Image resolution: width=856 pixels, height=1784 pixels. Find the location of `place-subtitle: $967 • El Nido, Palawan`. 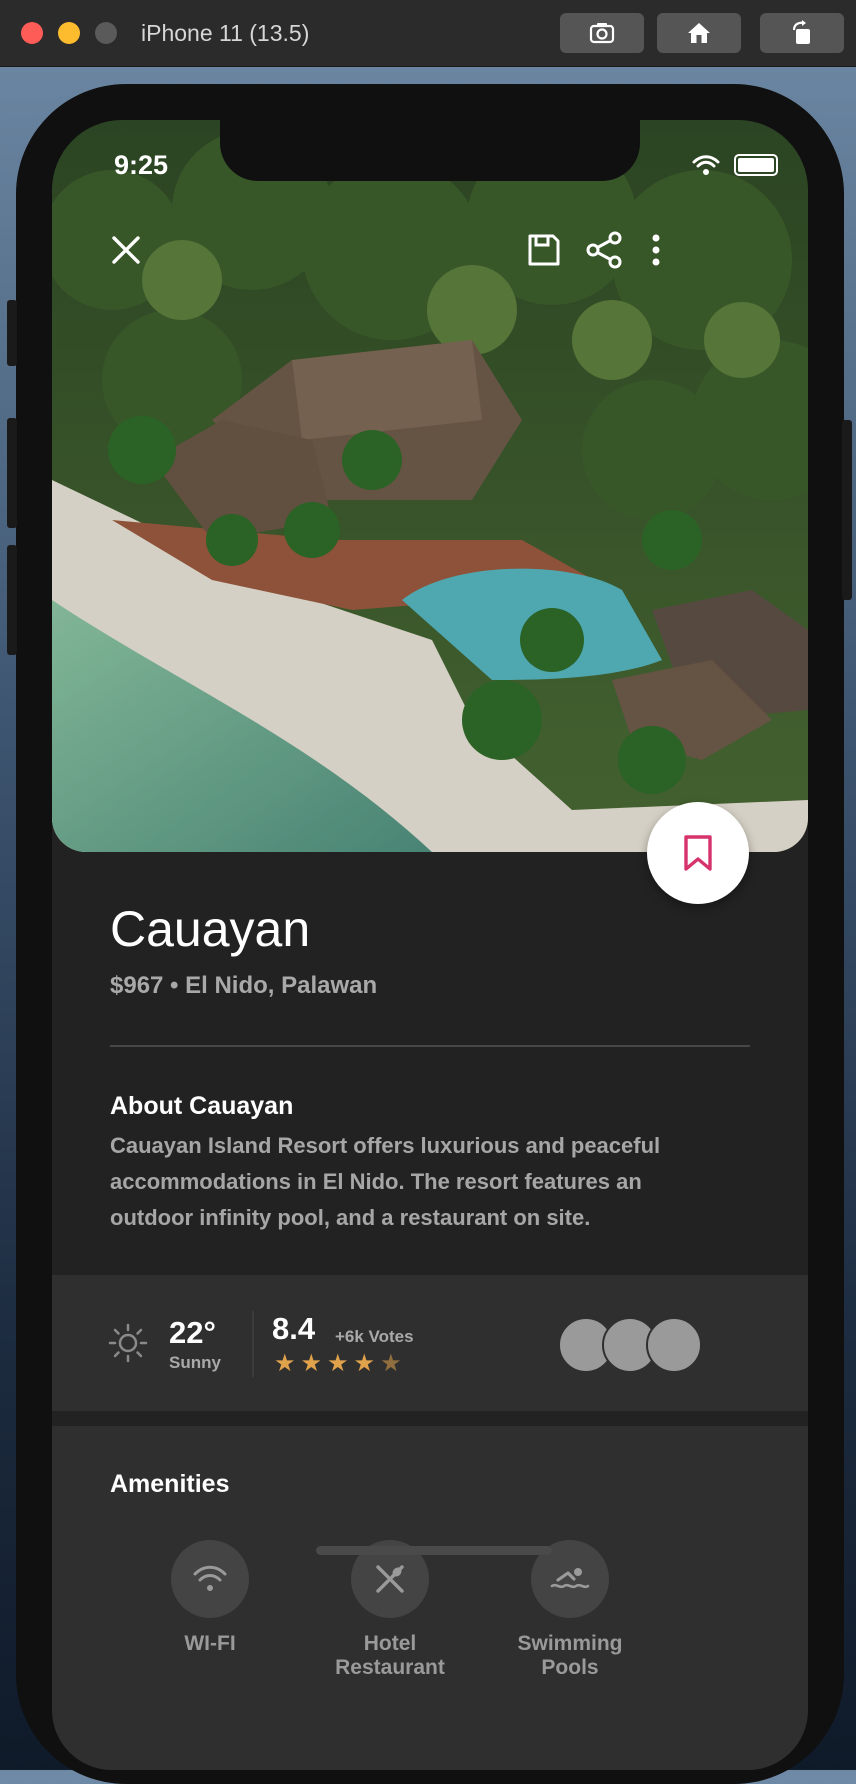

place-subtitle: $967 • El Nido, Palawan is located at coordinates (244, 985).